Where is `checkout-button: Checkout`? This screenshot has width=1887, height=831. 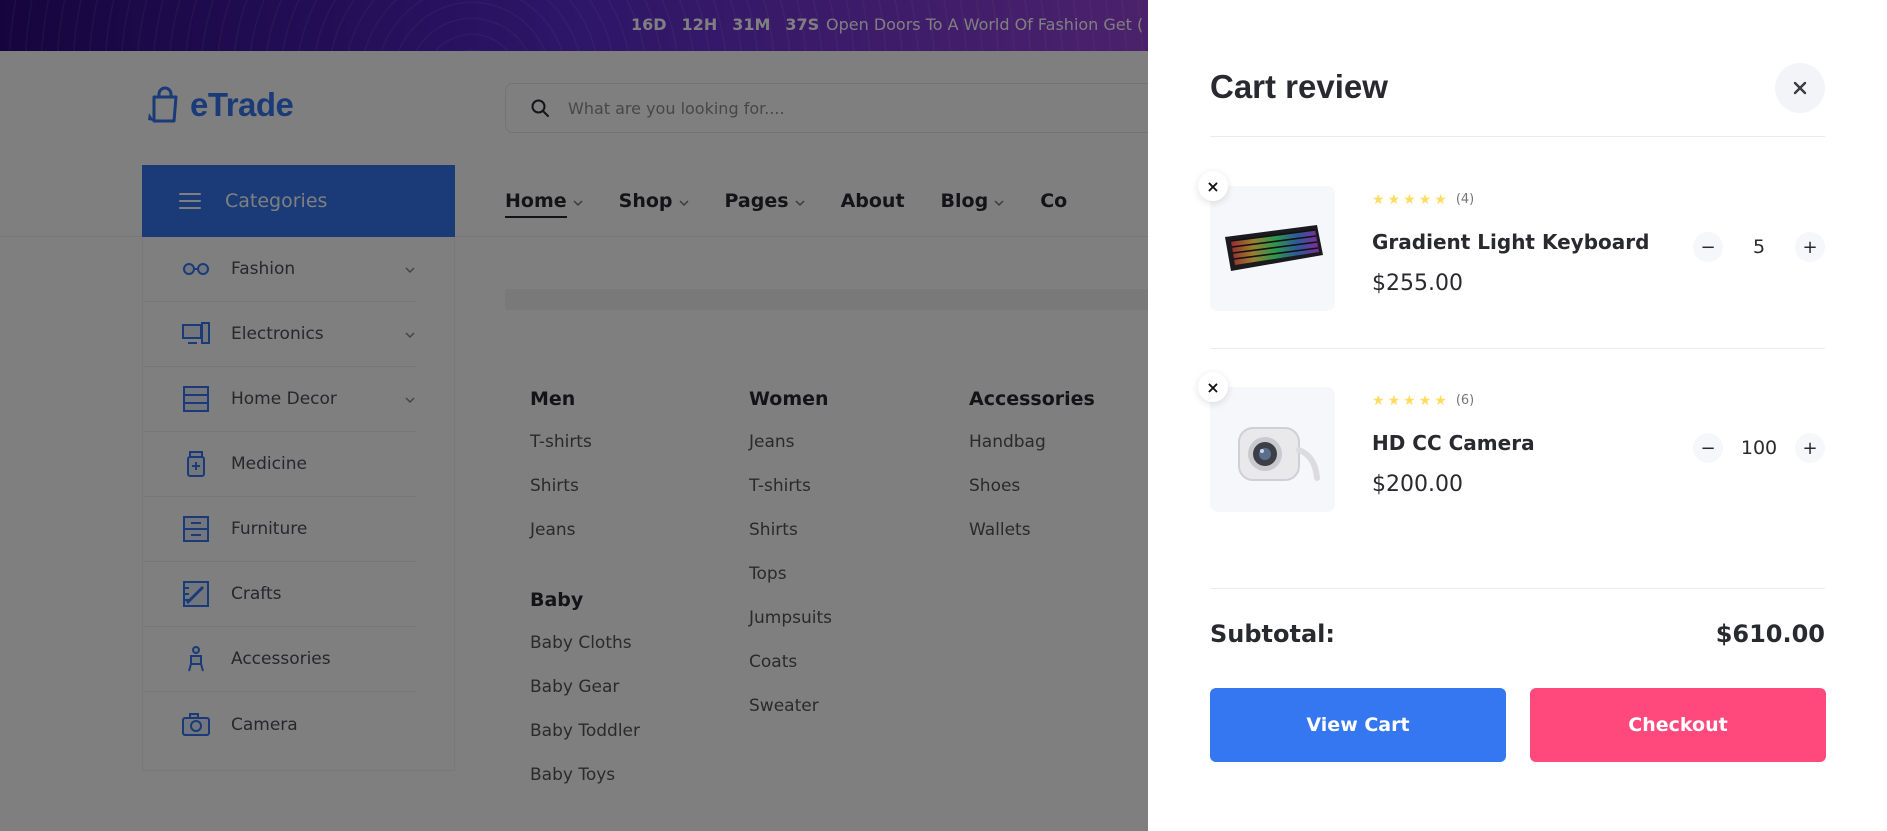 checkout-button: Checkout is located at coordinates (1678, 725).